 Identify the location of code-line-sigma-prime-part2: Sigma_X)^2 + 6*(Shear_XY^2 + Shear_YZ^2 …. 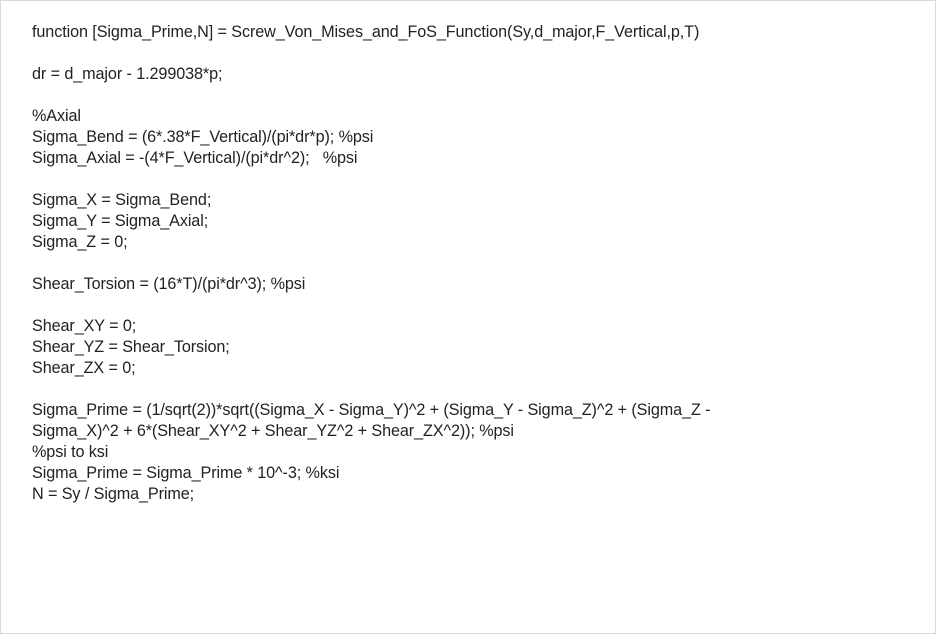
(273, 431).